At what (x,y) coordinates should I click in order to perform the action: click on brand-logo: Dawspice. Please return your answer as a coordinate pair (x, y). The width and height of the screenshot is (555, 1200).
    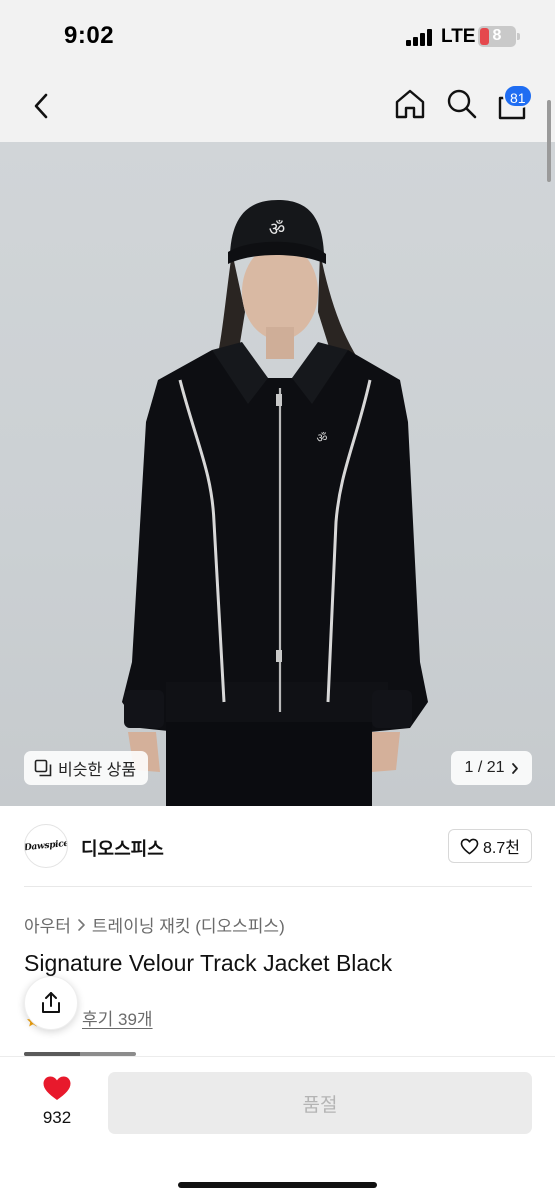
    Looking at the image, I should click on (46, 846).